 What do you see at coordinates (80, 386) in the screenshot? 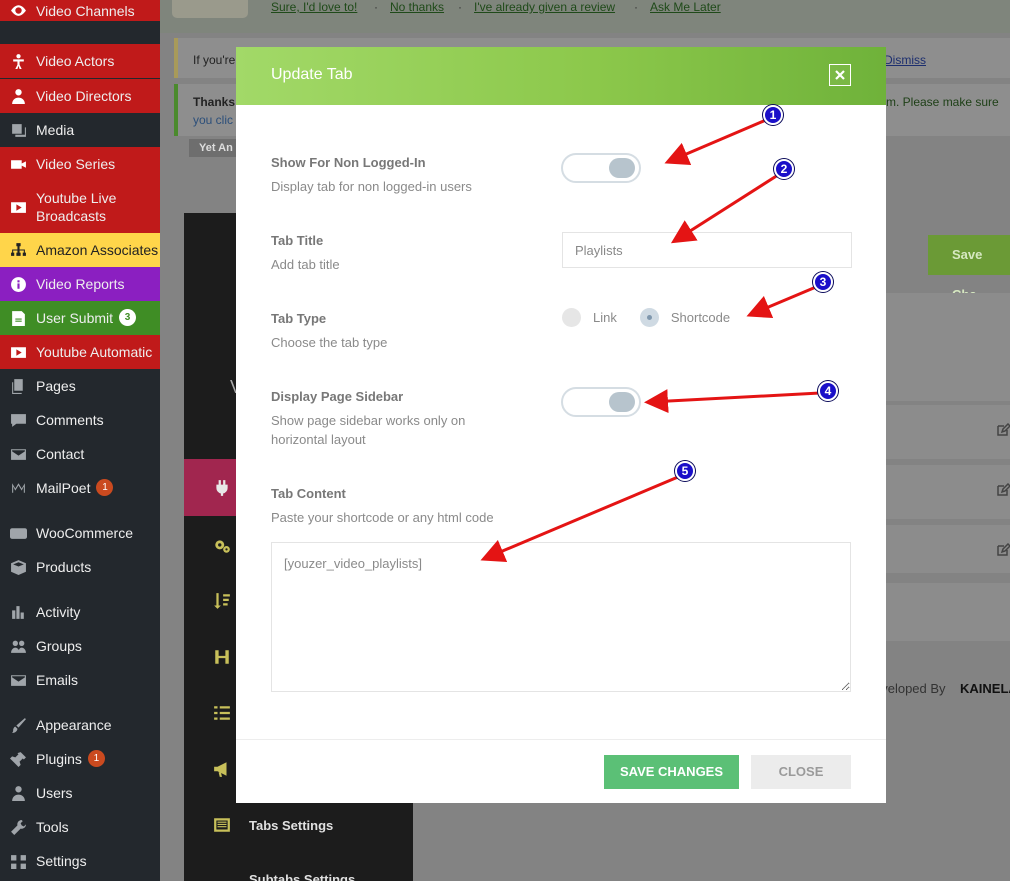
I see `sidebar-item-pages: Pages` at bounding box center [80, 386].